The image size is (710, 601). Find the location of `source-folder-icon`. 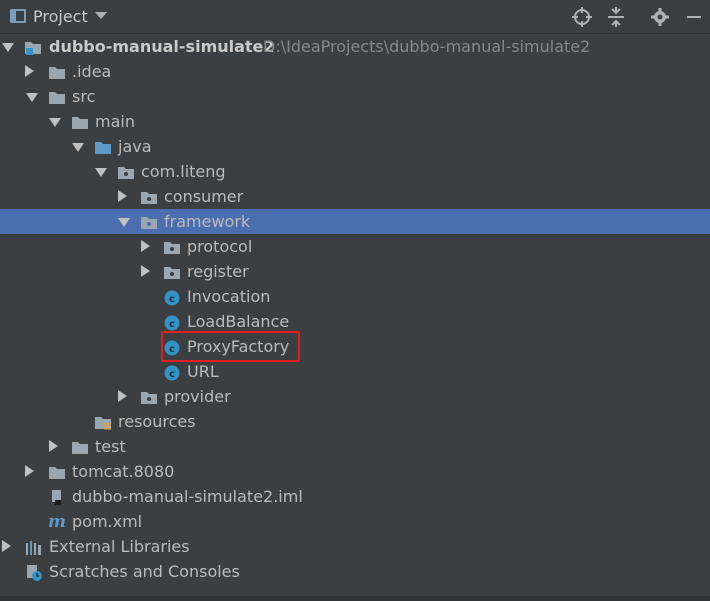

source-folder-icon is located at coordinates (103, 146).